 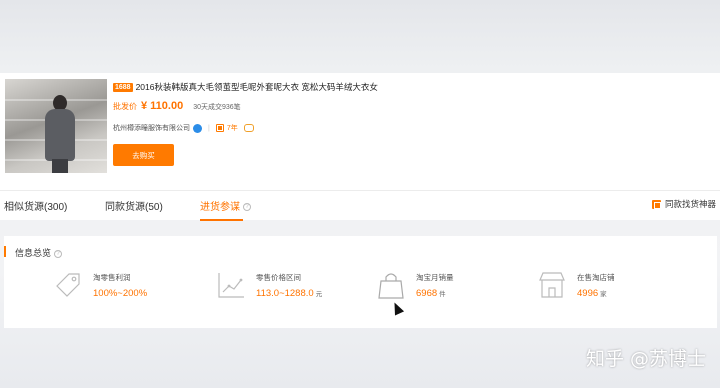 I want to click on stat-label: 淘宝月销量, so click(x=435, y=277).